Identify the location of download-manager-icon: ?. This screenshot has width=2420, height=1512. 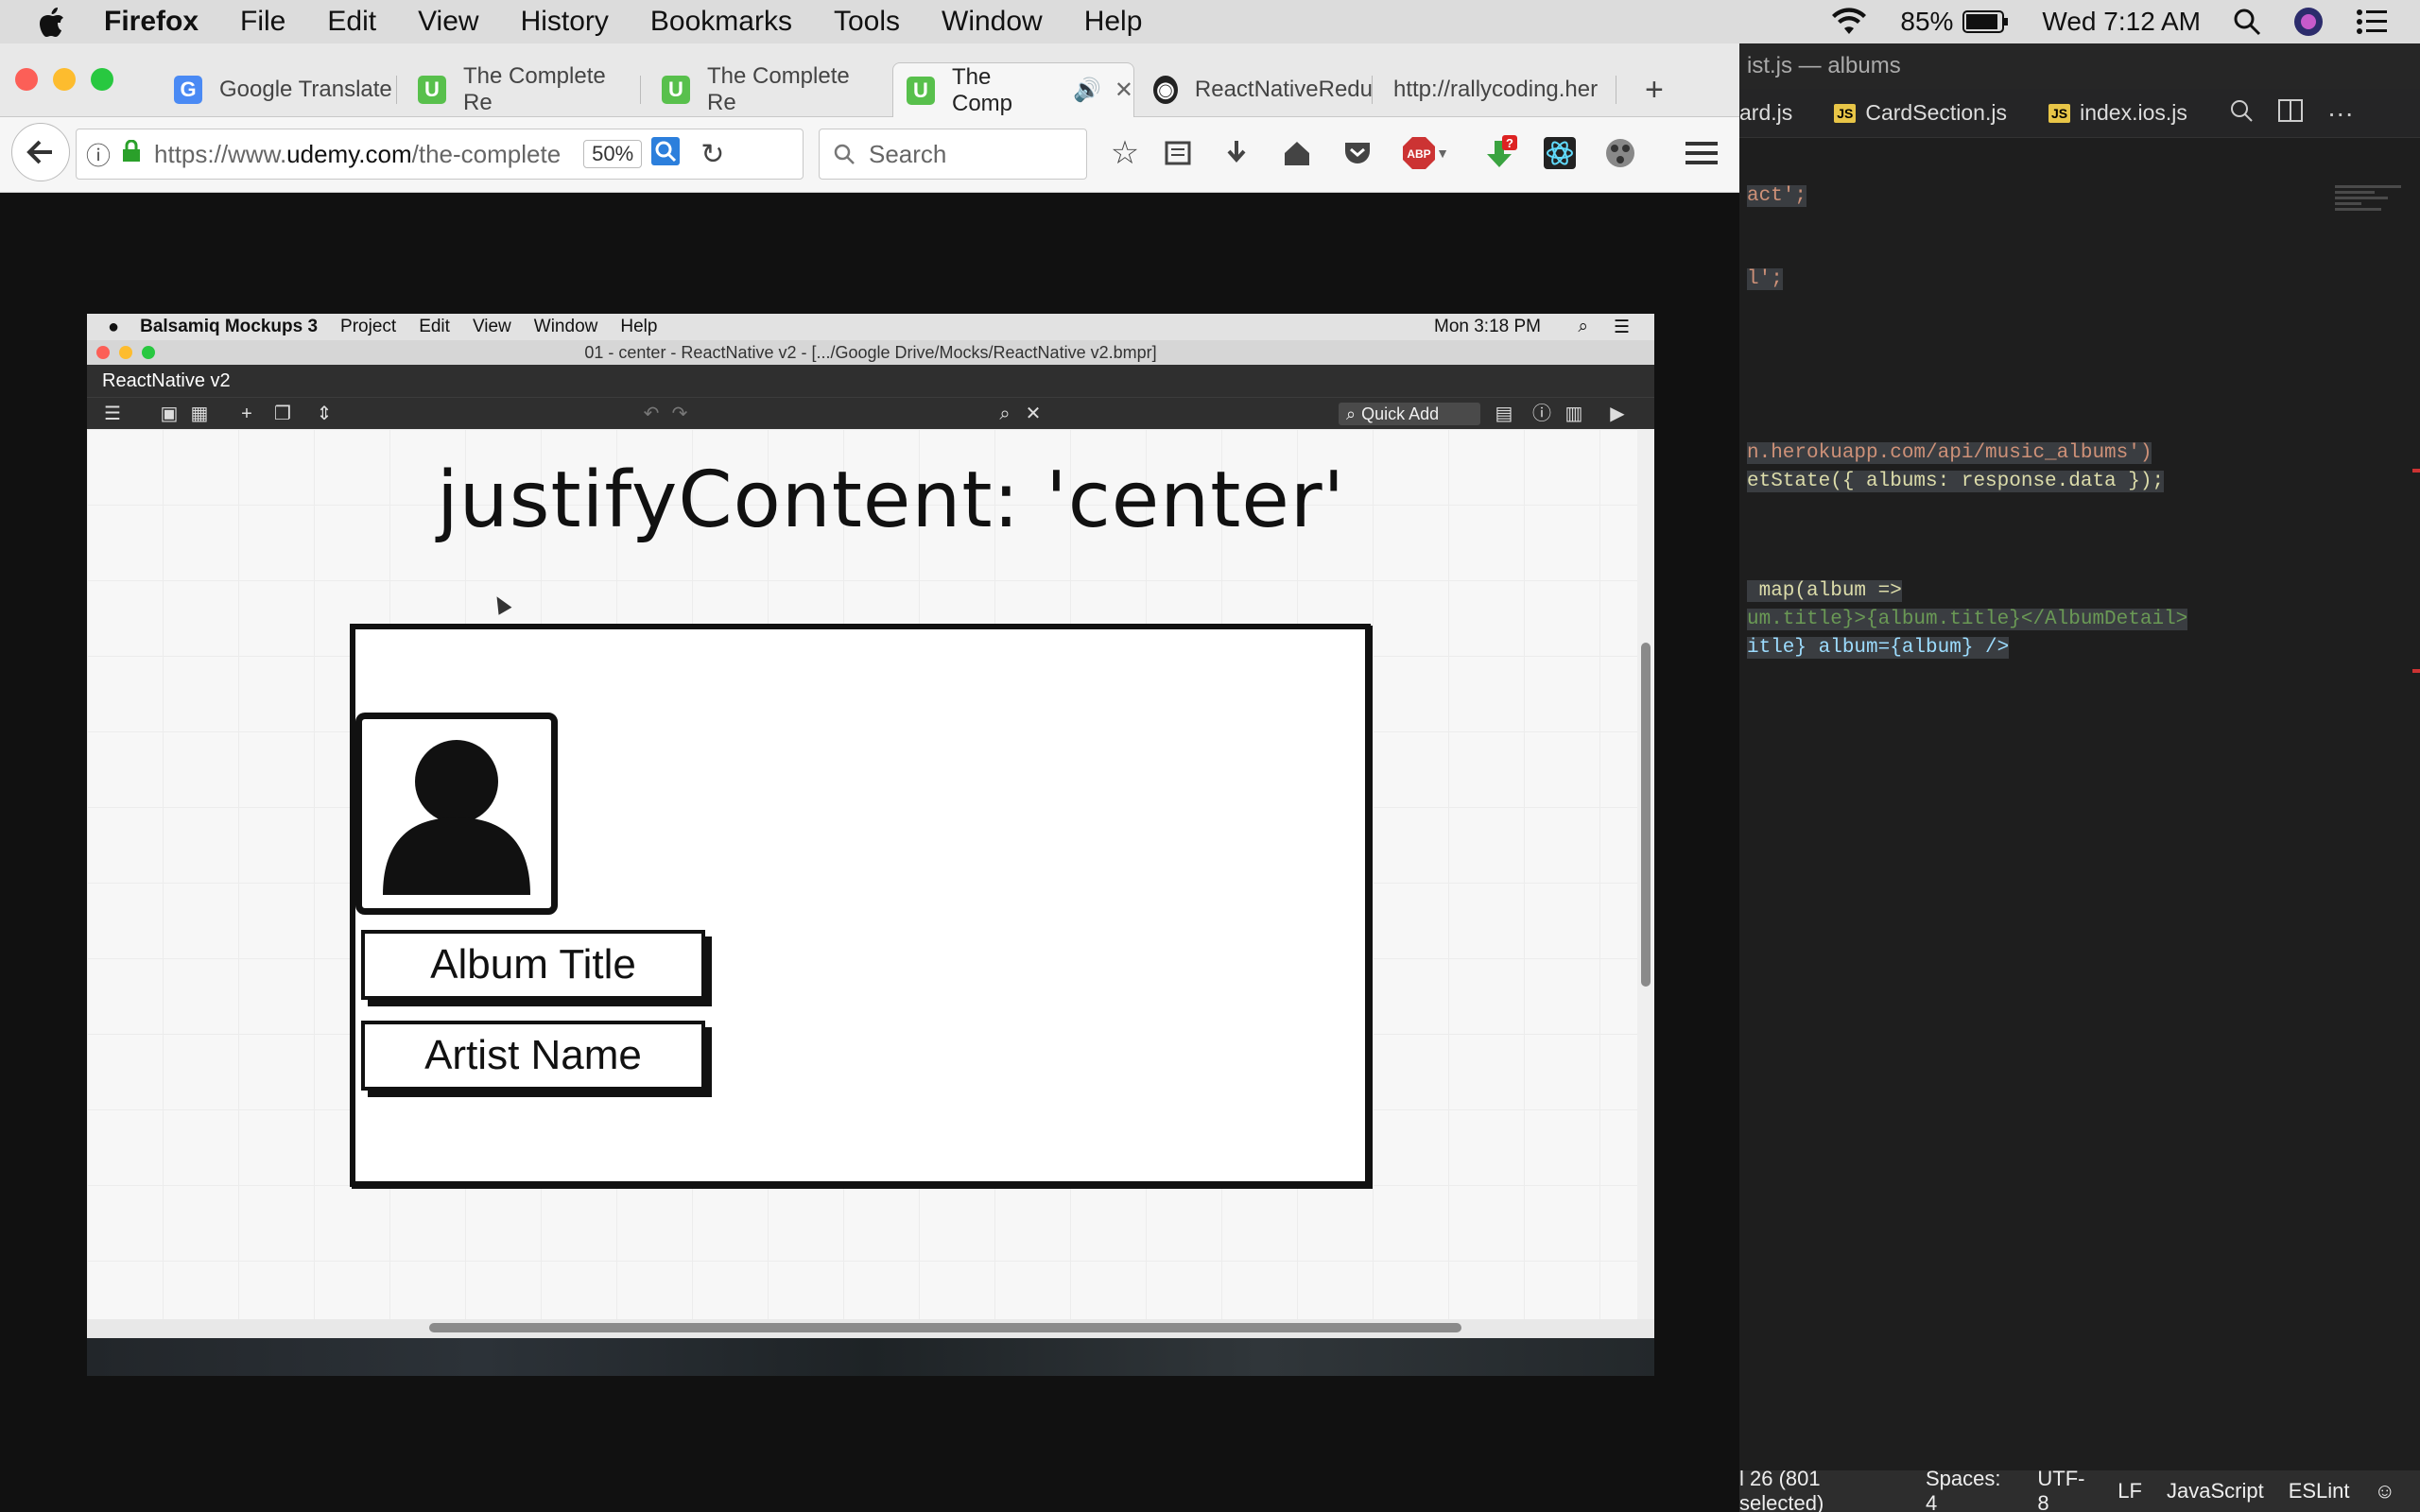
(1499, 153).